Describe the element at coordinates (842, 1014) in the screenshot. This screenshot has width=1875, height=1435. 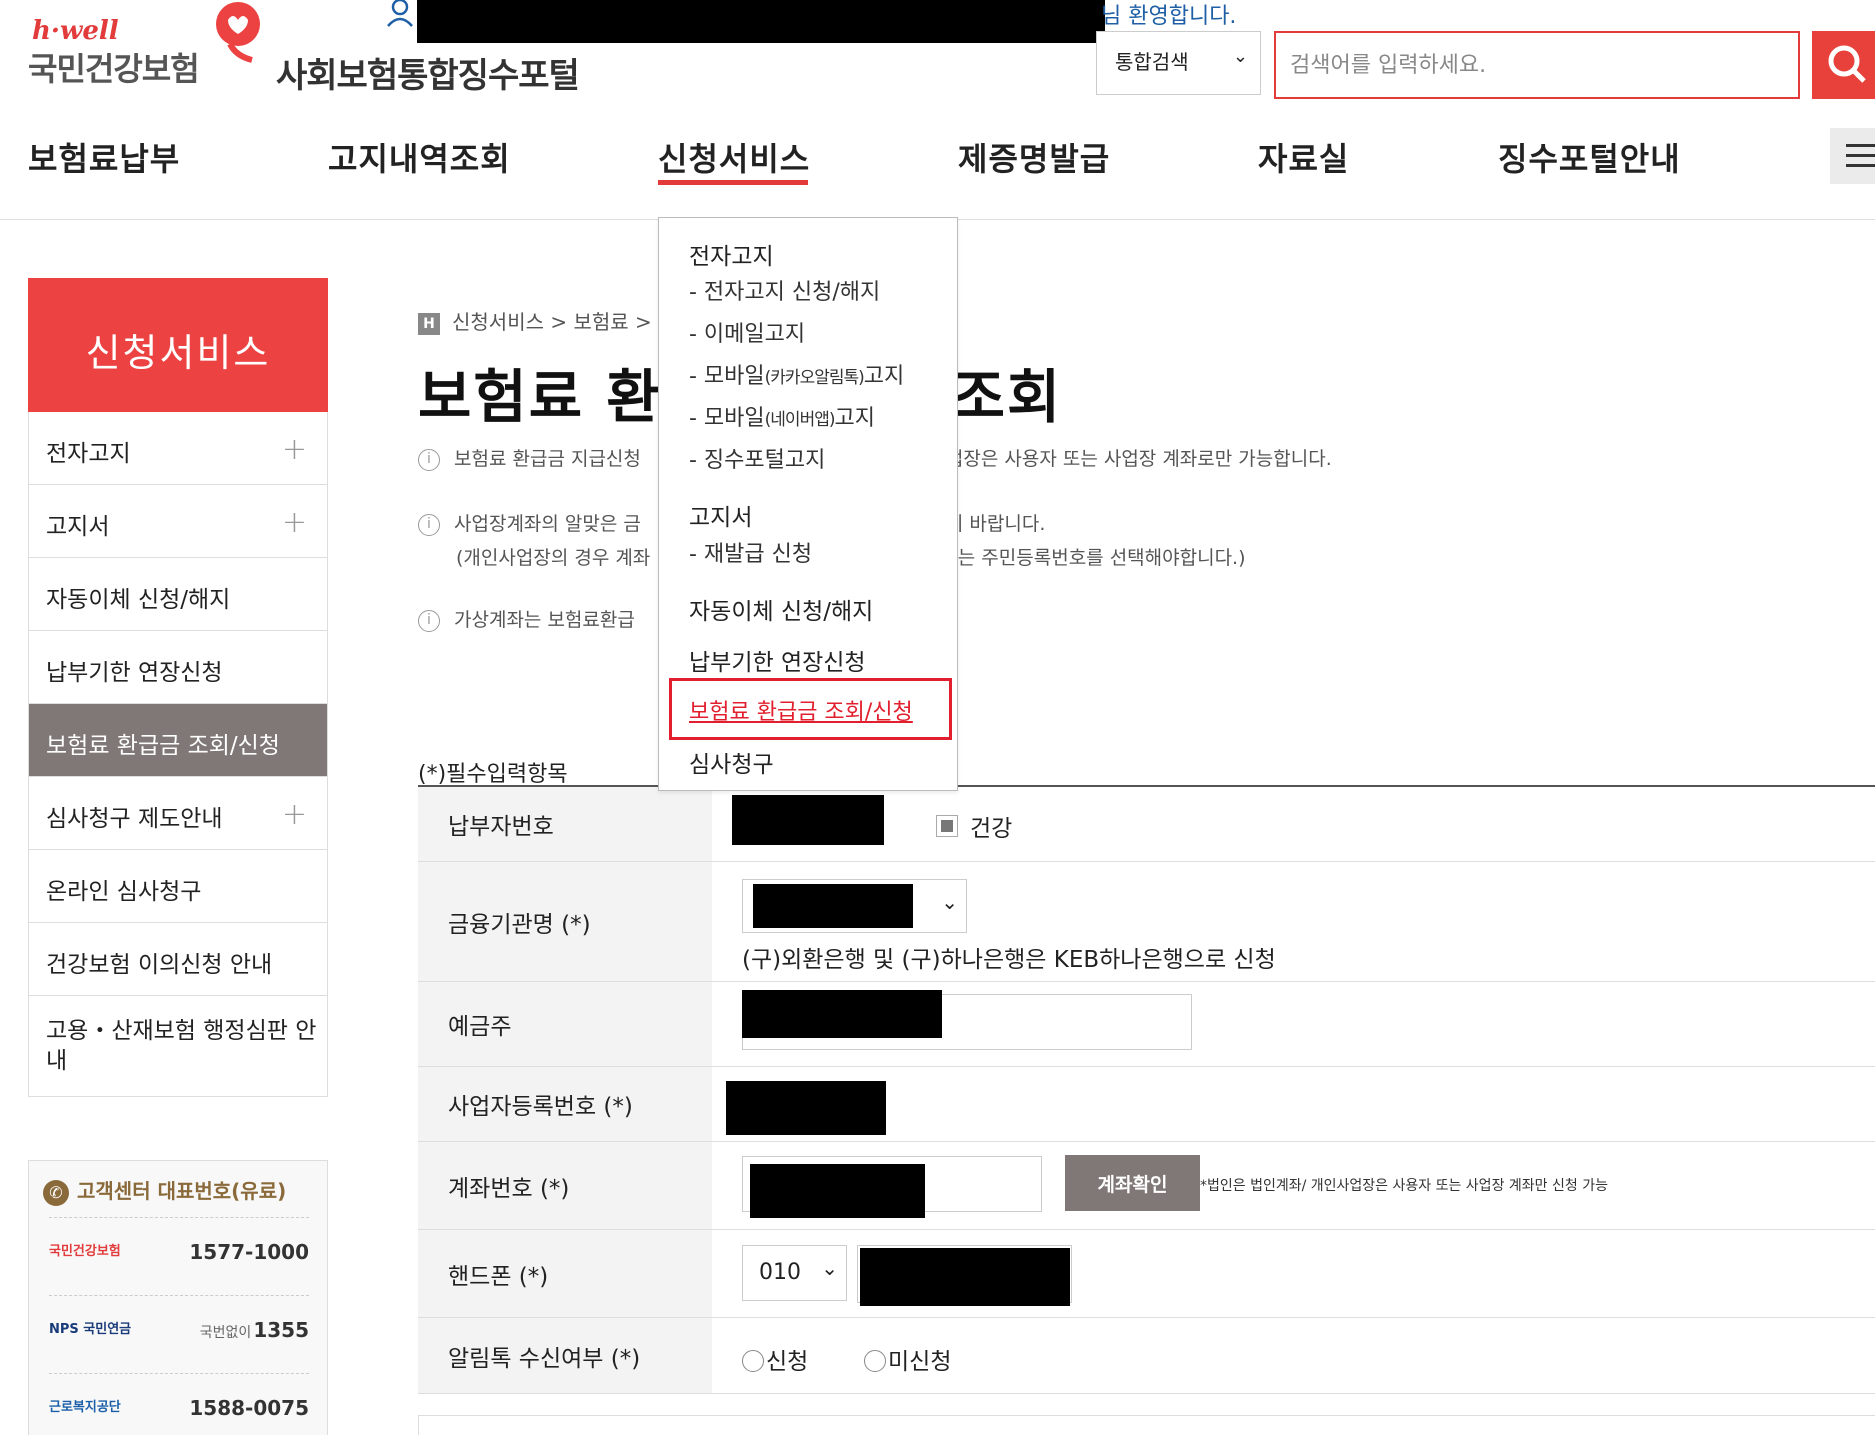
I see `redacted-depositor` at that location.